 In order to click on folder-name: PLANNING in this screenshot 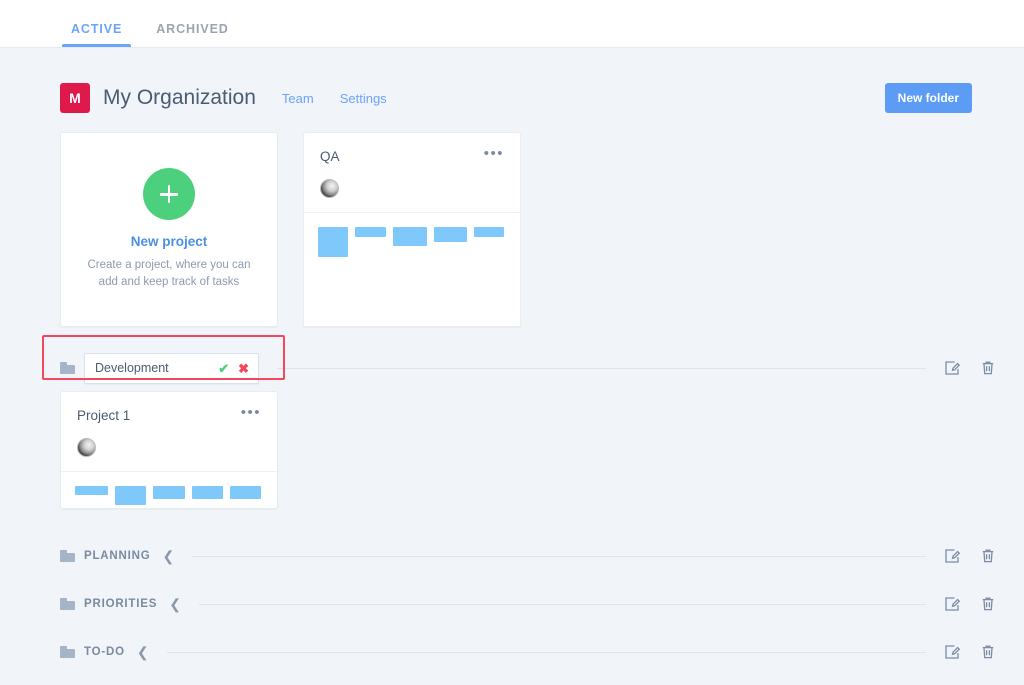, I will do `click(117, 556)`.